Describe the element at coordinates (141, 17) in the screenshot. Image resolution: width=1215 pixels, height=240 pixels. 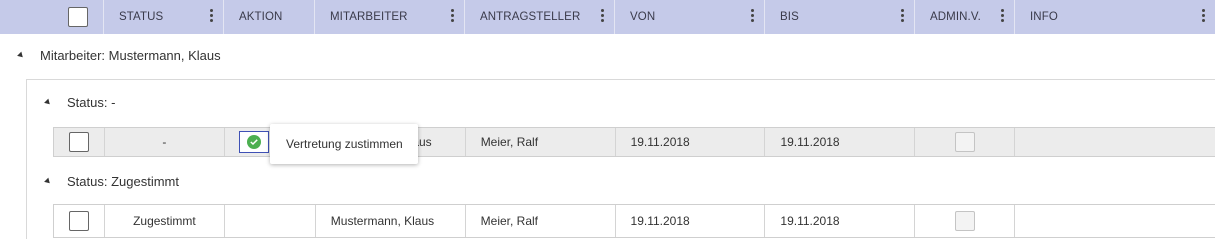
I see `column-label-status: STATUS` at that location.